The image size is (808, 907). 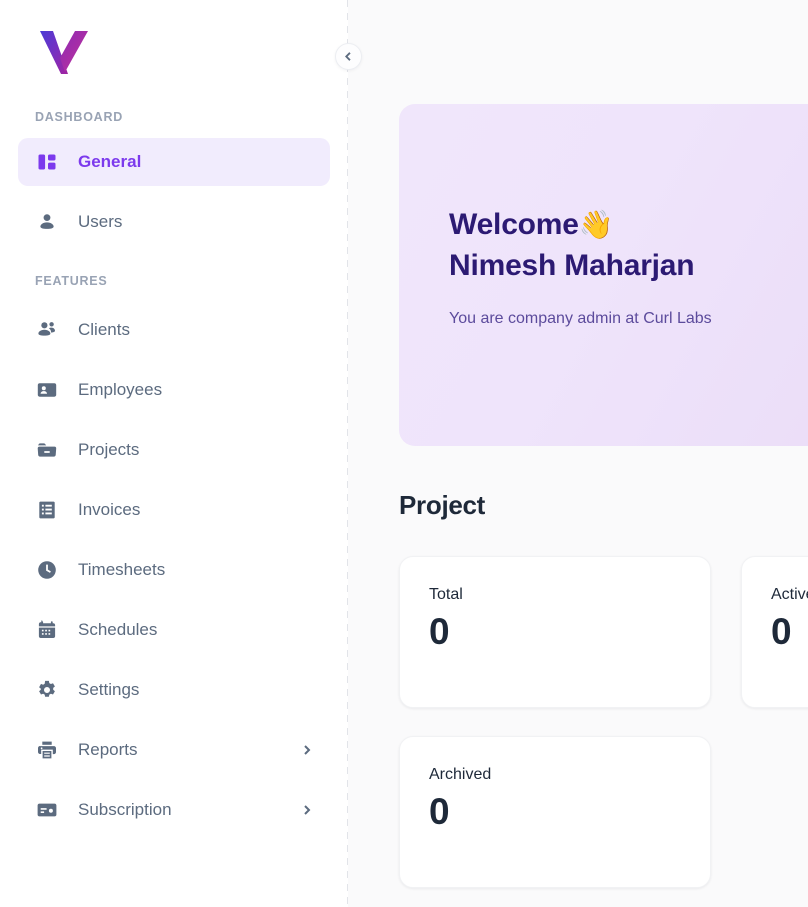 I want to click on welcome-greeting: Welcome, so click(x=514, y=224).